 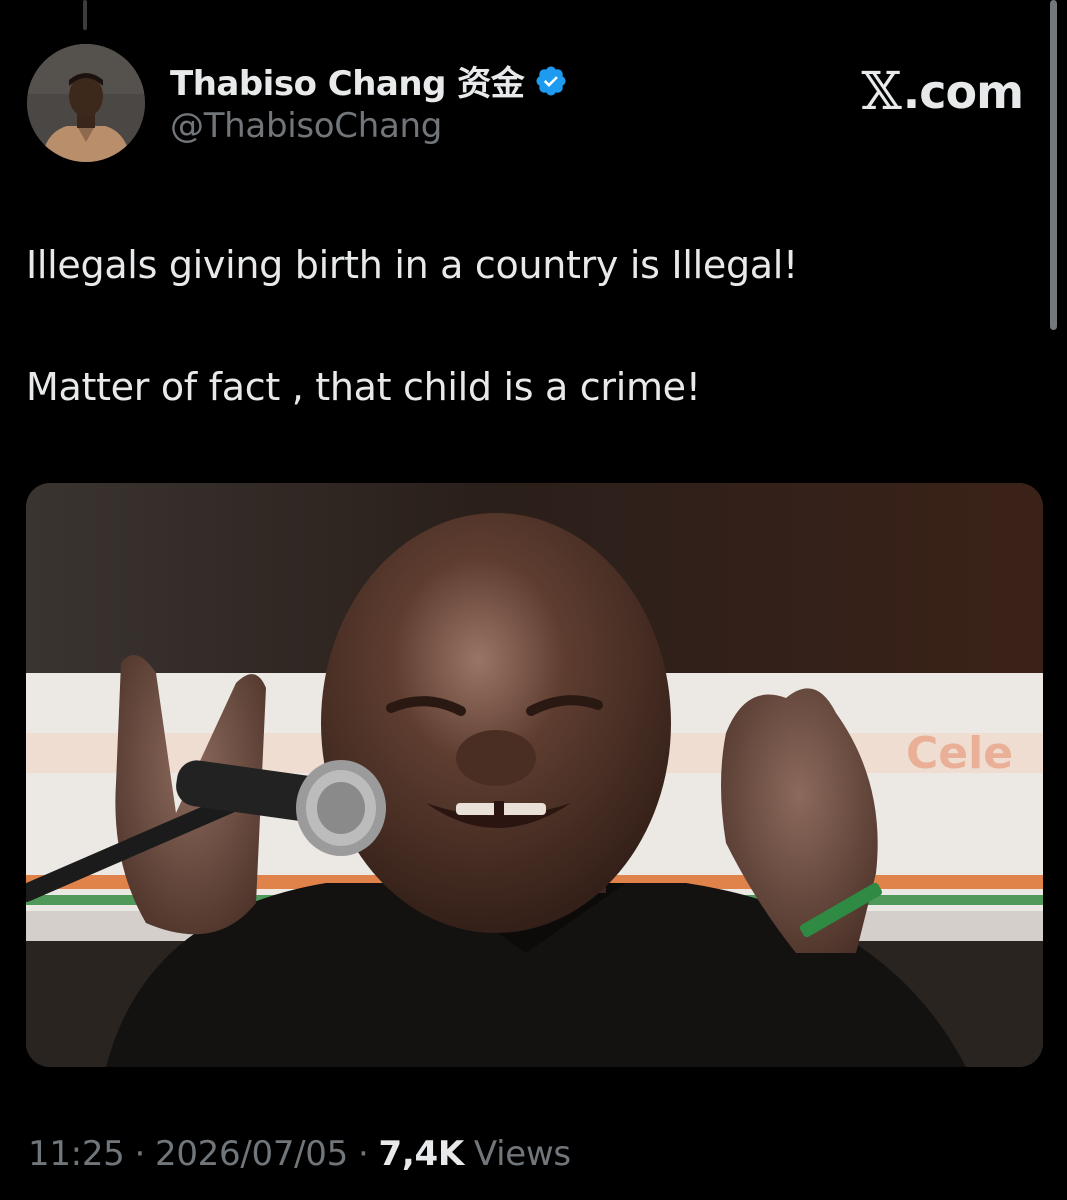 I want to click on x-logo-icon: 𝕏, so click(x=881, y=92).